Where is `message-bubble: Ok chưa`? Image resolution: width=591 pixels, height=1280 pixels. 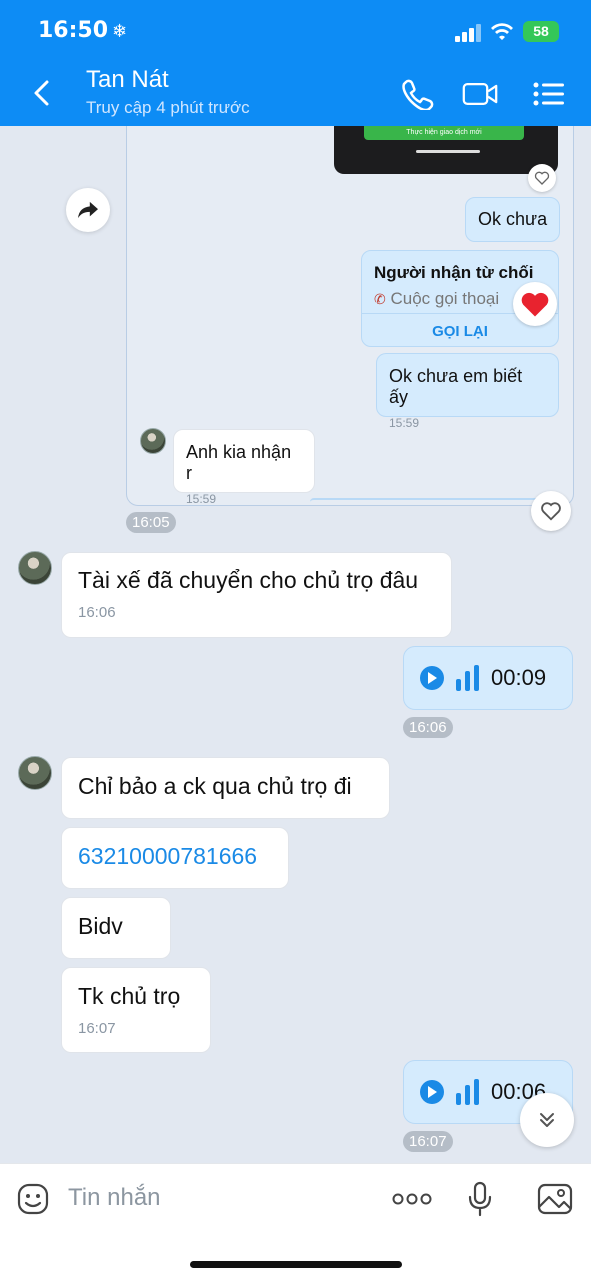
message-bubble: Ok chưa is located at coordinates (513, 219).